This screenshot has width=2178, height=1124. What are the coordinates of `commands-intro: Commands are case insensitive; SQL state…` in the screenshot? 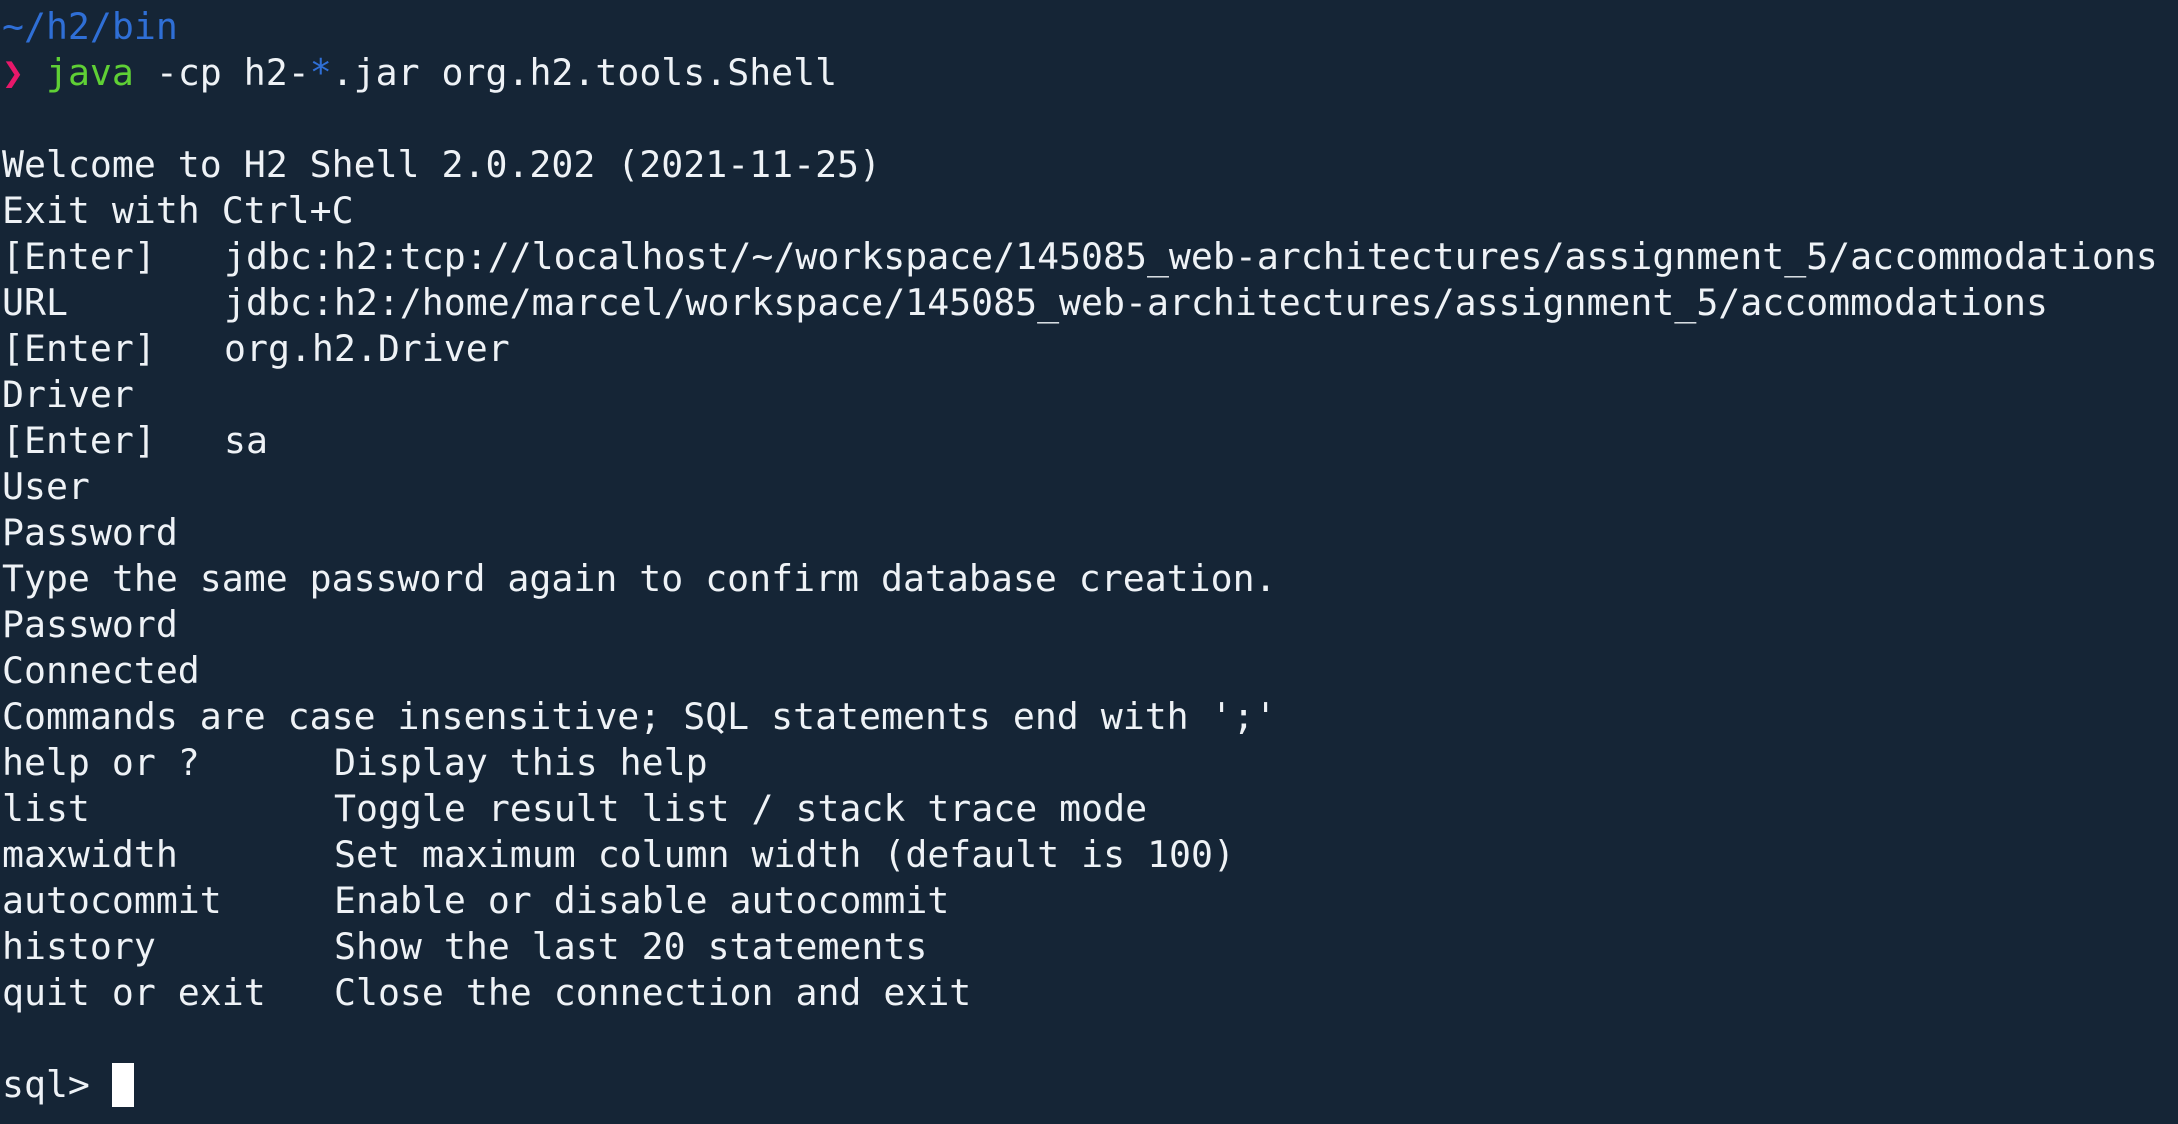 It's located at (639, 716).